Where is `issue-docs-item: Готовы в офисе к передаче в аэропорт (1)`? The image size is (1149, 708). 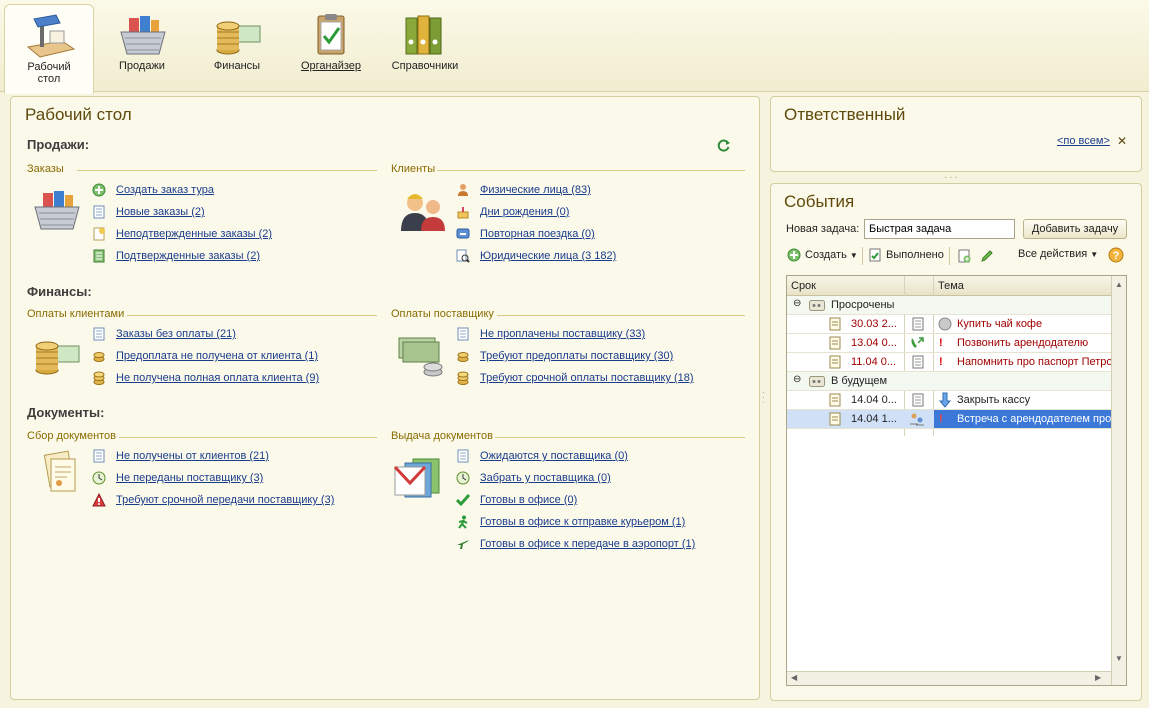
issue-docs-item: Готовы в офисе к передаче в аэропорт (1) is located at coordinates (575, 544).